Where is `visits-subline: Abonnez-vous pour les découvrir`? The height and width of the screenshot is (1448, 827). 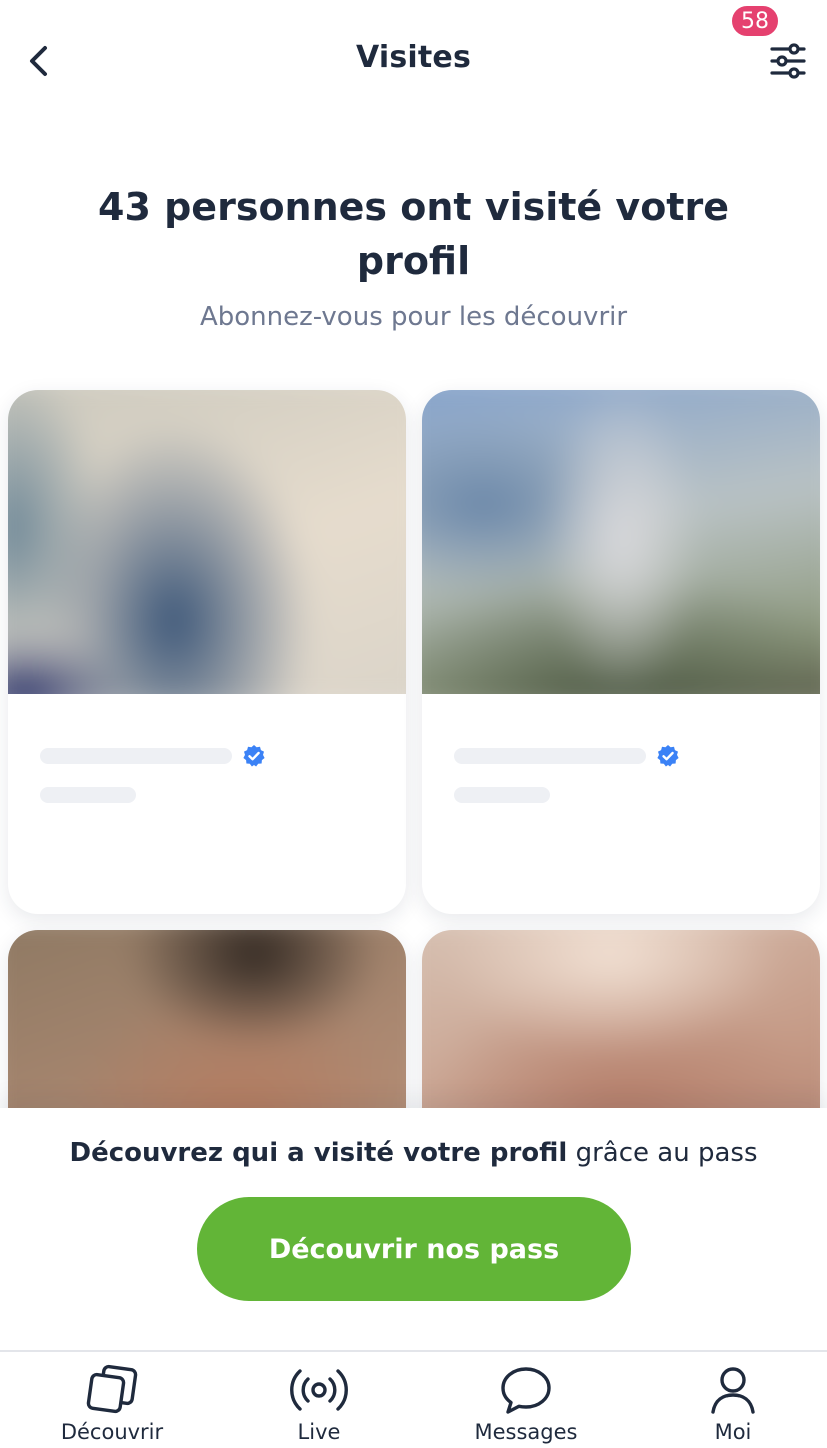
visits-subline: Abonnez-vous pour les découvrir is located at coordinates (413, 317).